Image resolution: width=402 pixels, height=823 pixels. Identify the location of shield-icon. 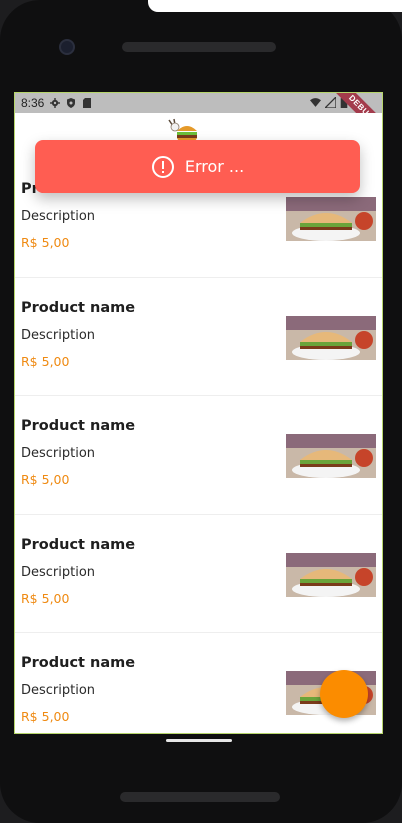
(71, 103).